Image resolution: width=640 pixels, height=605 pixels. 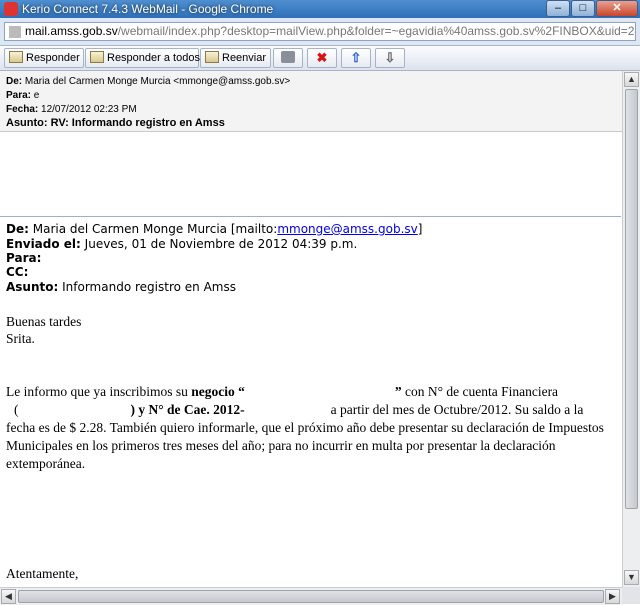 I want to click on closing: Atentamente,, so click(x=42, y=573).